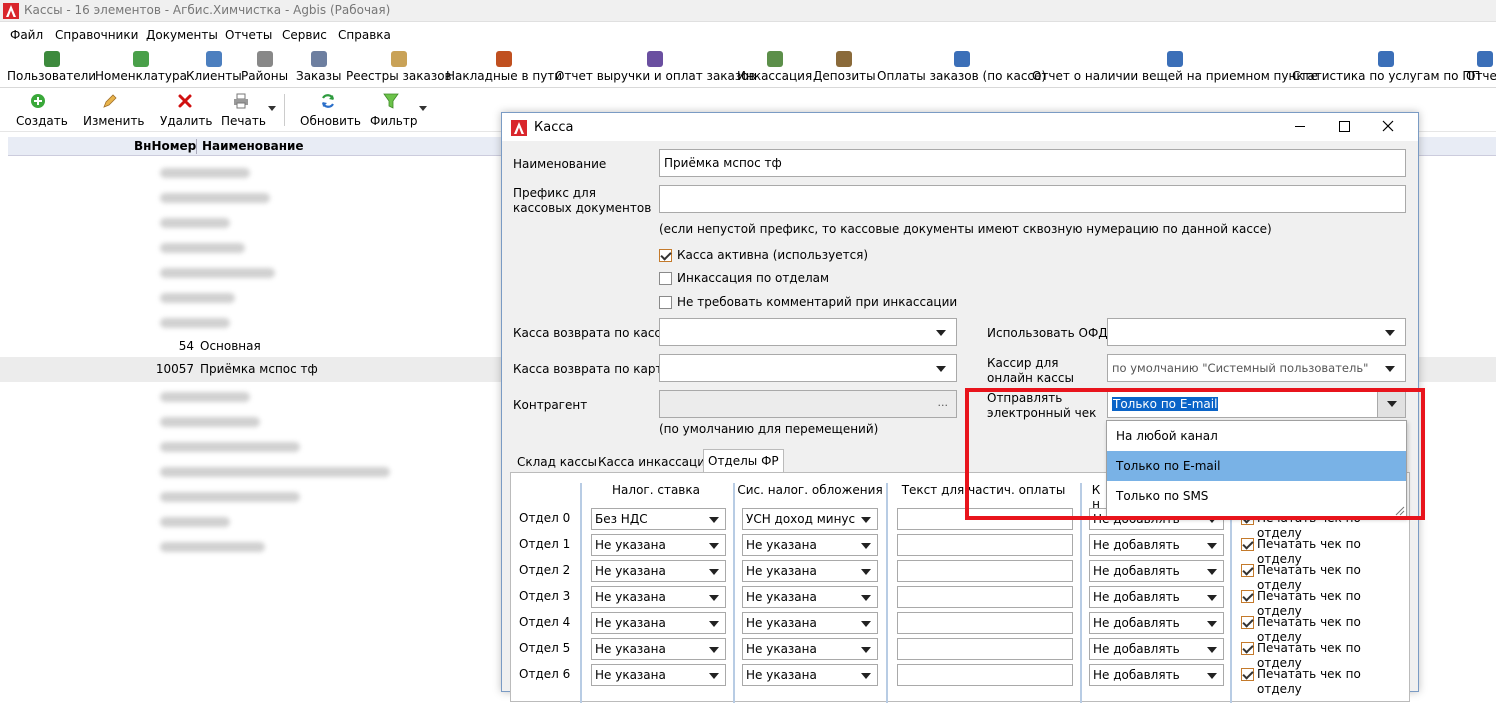 The width and height of the screenshot is (1496, 703). Describe the element at coordinates (1032, 163) in the screenshot. I see `name-input: Приёмка мспос тф` at that location.